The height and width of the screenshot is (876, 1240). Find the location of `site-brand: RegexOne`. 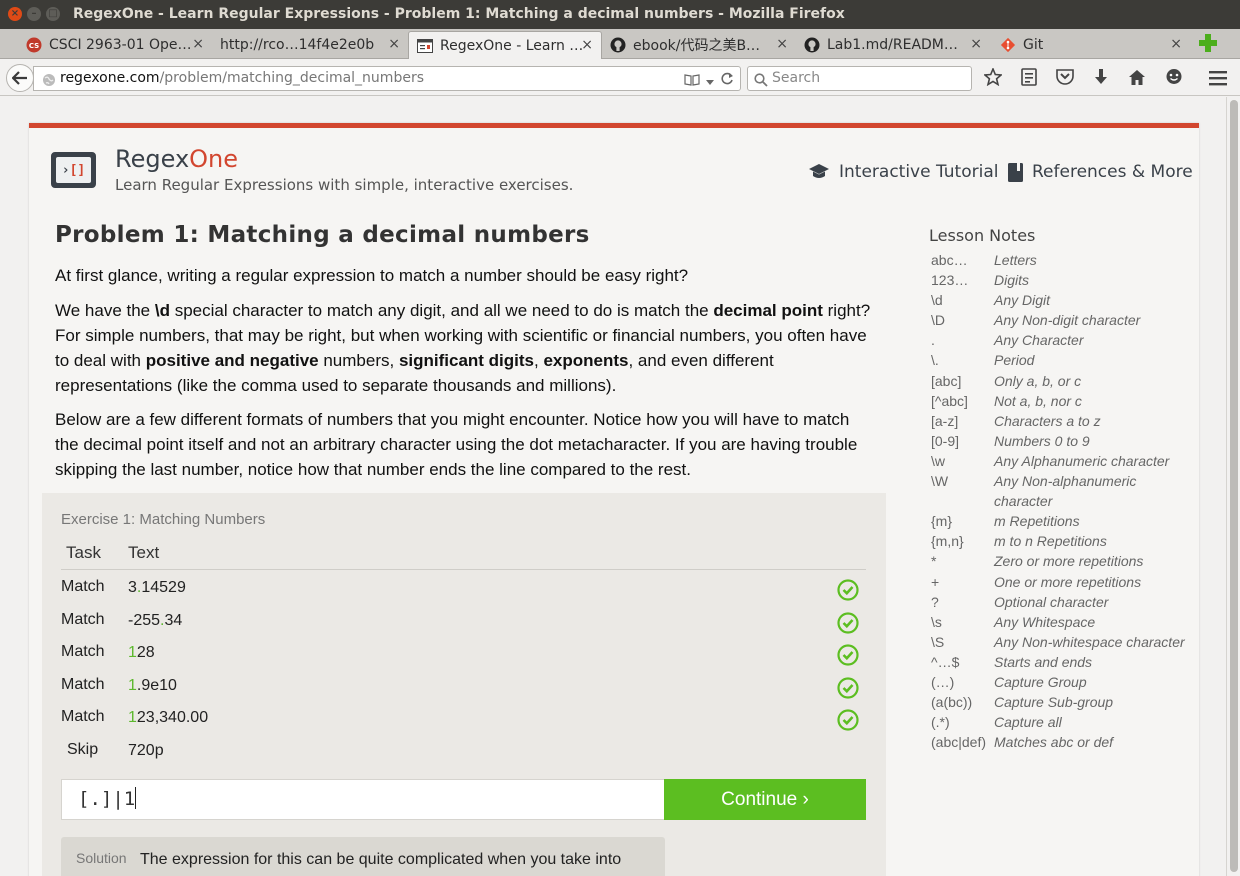

site-brand: RegexOne is located at coordinates (176, 159).